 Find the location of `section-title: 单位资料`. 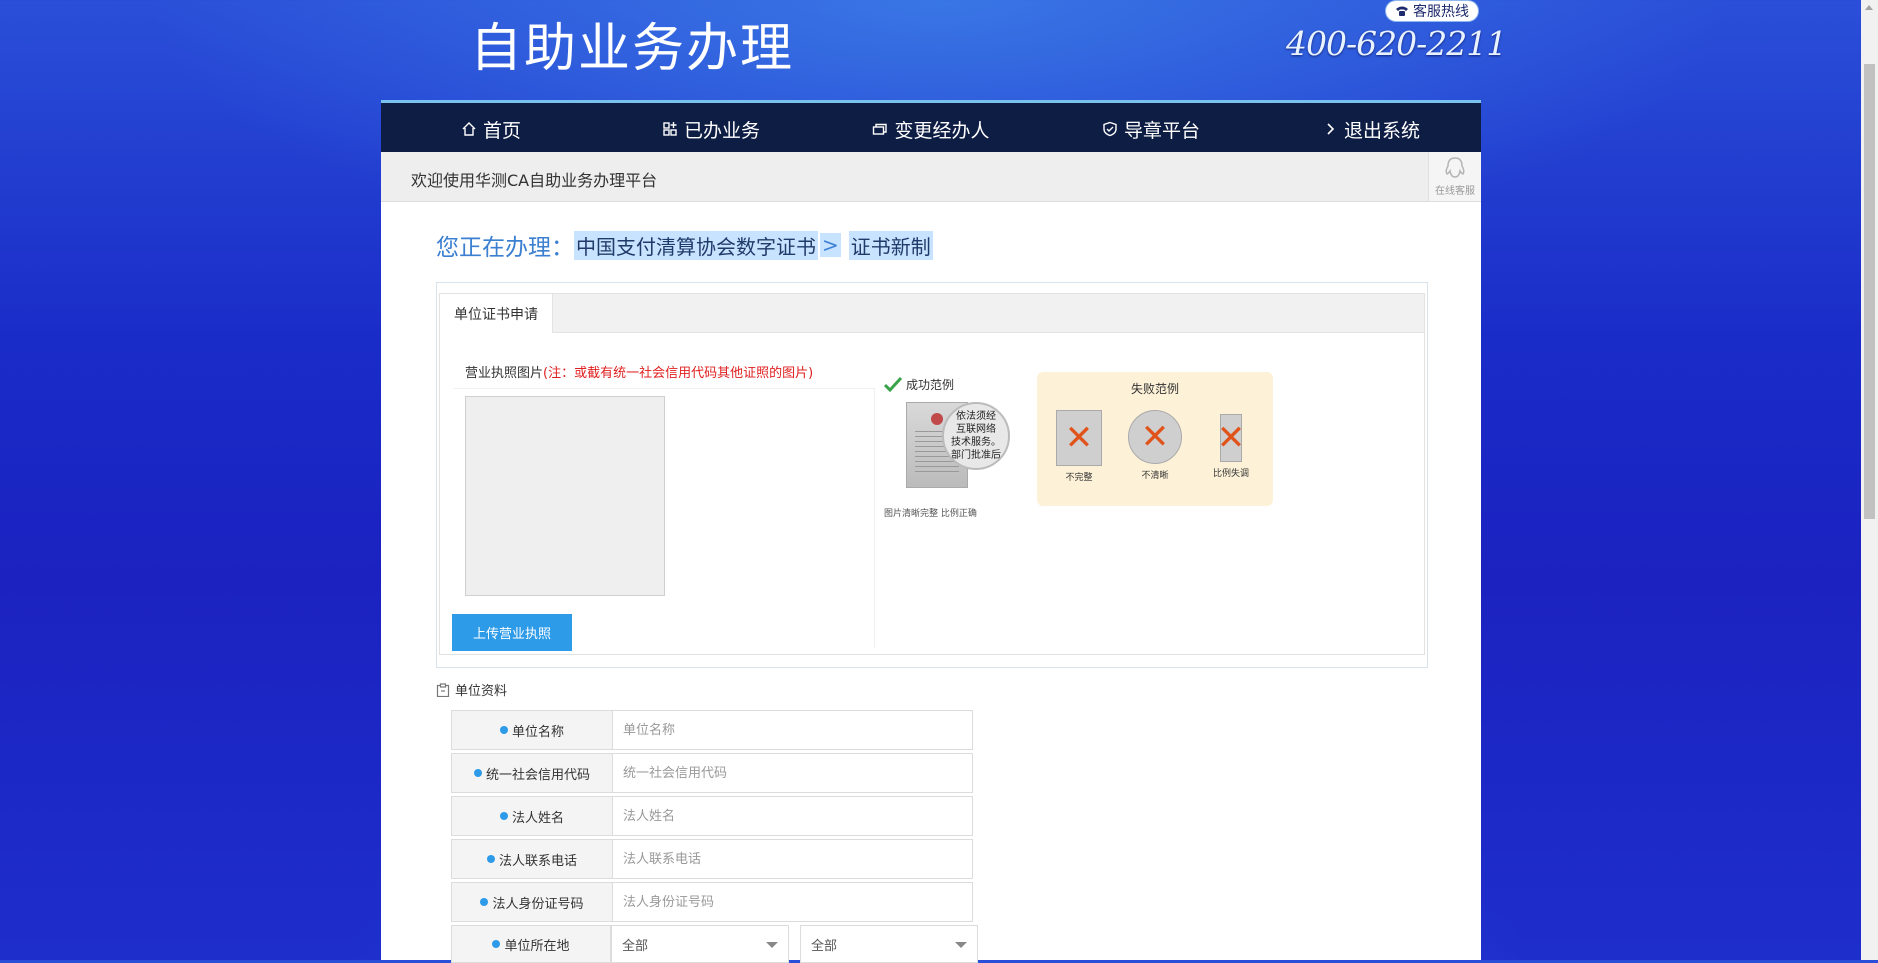

section-title: 单位资料 is located at coordinates (471, 689).